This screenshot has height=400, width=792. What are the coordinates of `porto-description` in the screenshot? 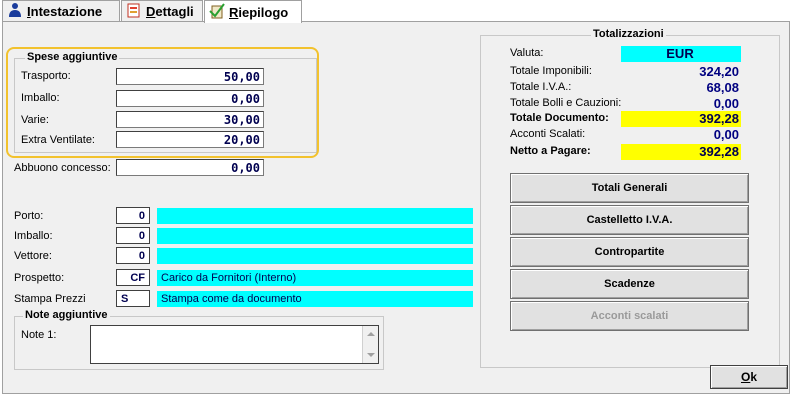 It's located at (315, 216).